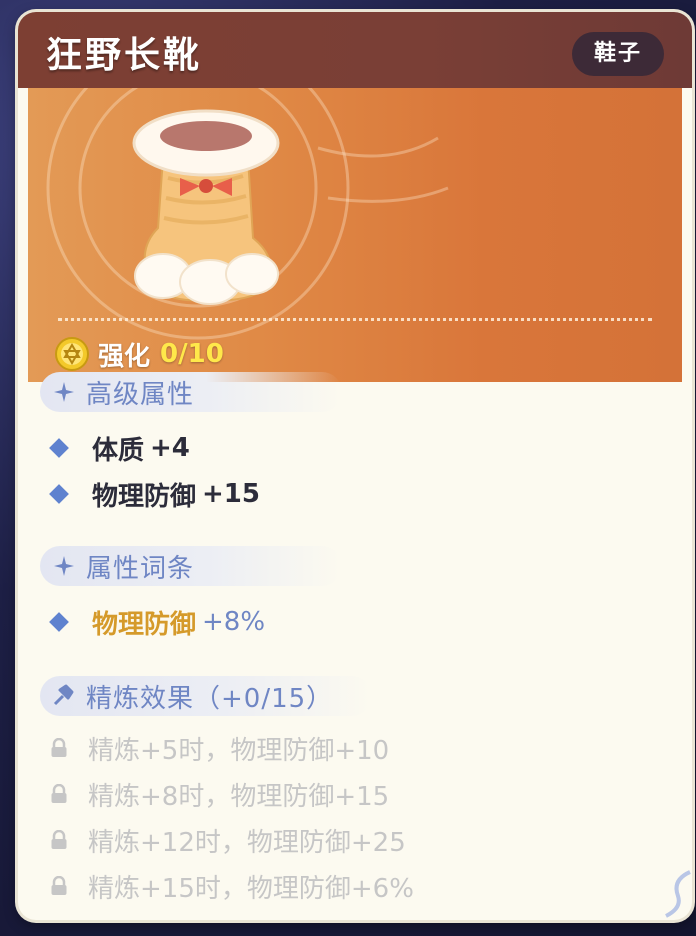 This screenshot has width=696, height=936. What do you see at coordinates (355, 50) in the screenshot?
I see `card-header: 狂野长靴 鞋子` at bounding box center [355, 50].